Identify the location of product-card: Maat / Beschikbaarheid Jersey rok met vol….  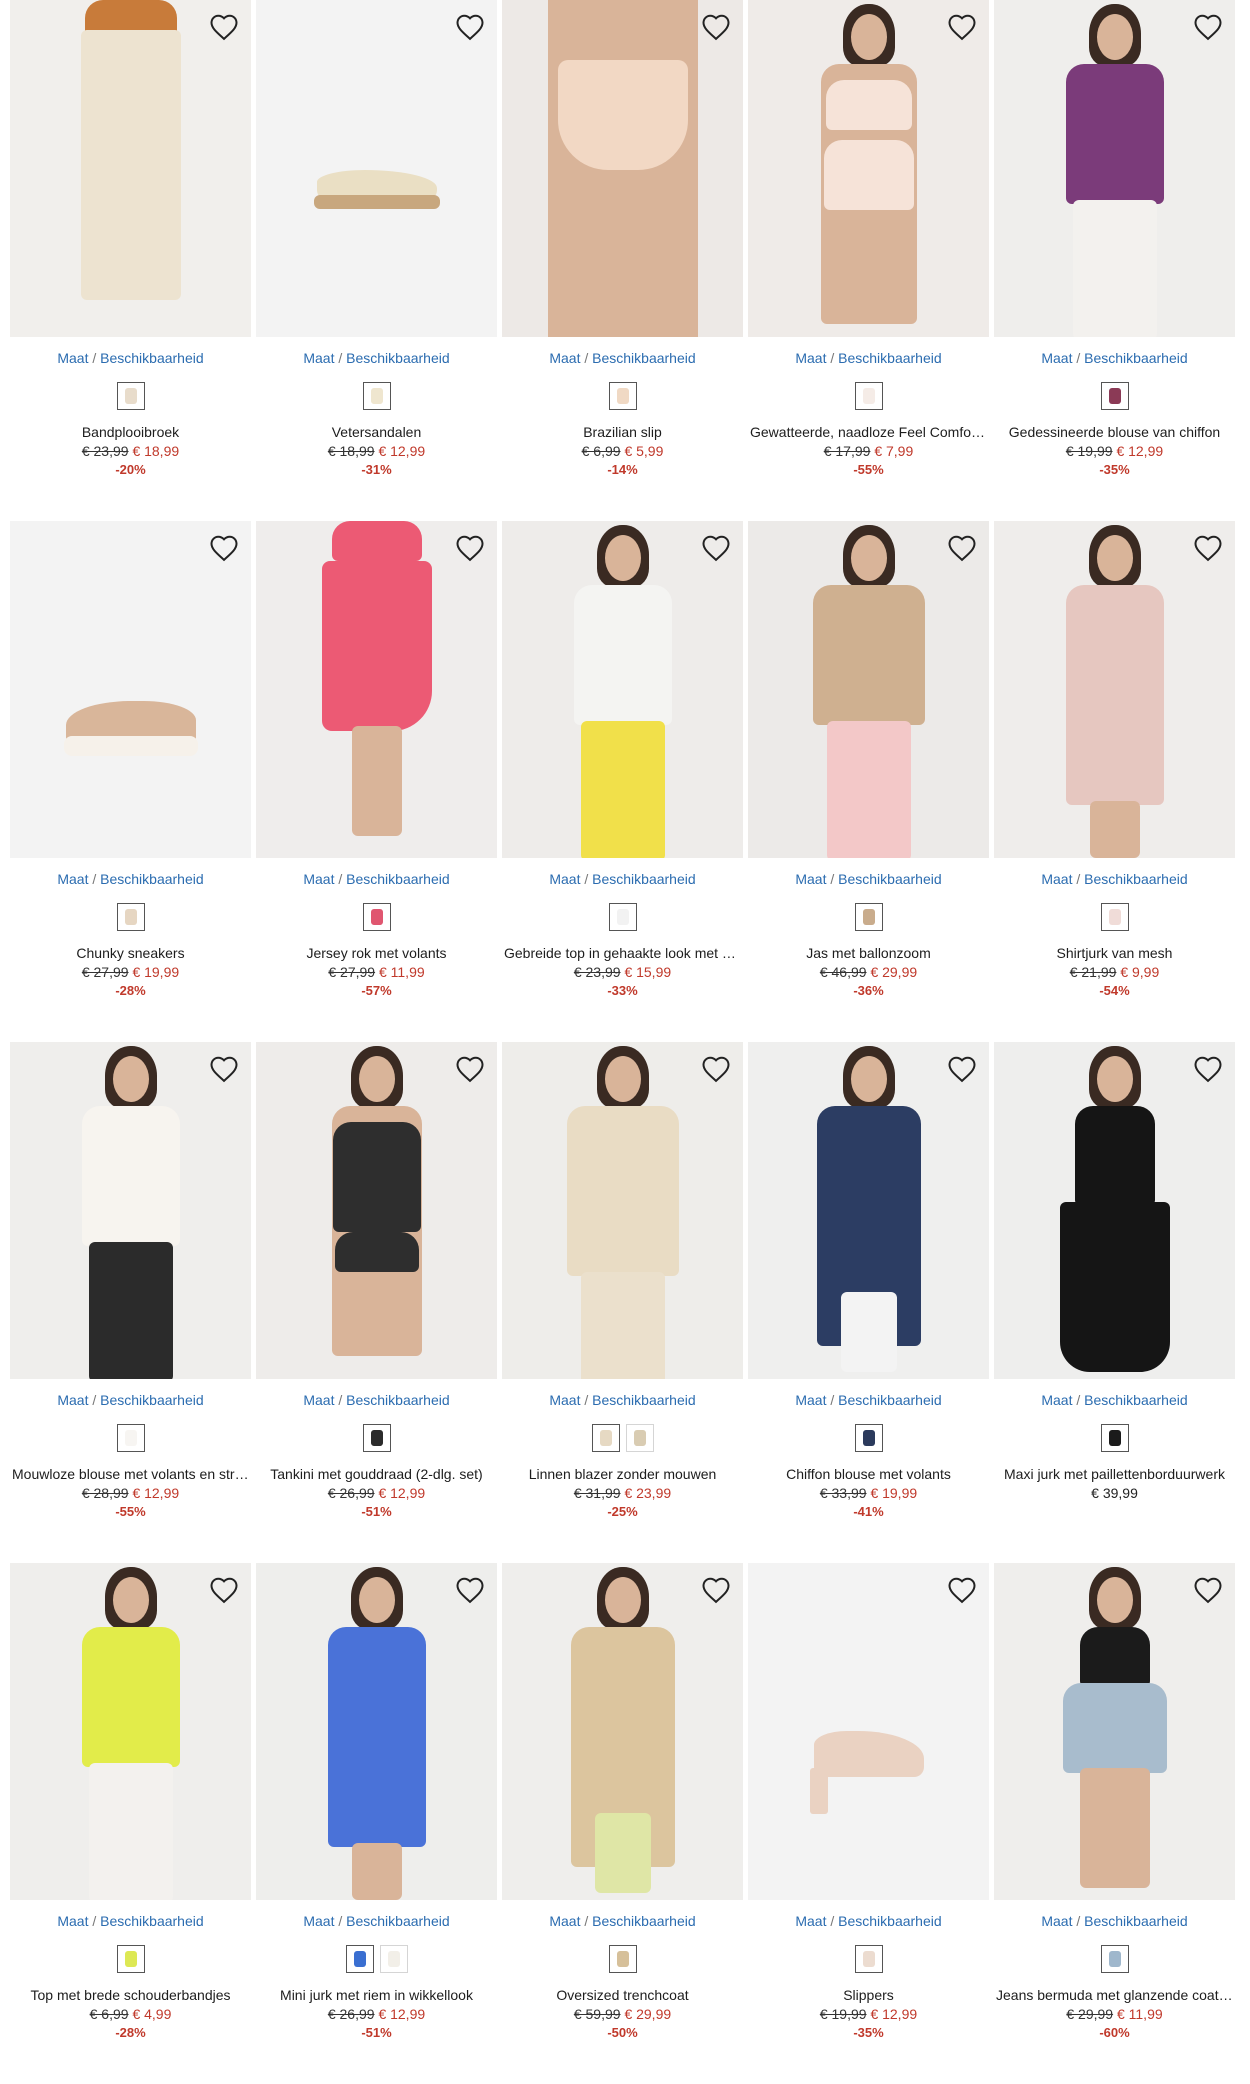
(376, 781).